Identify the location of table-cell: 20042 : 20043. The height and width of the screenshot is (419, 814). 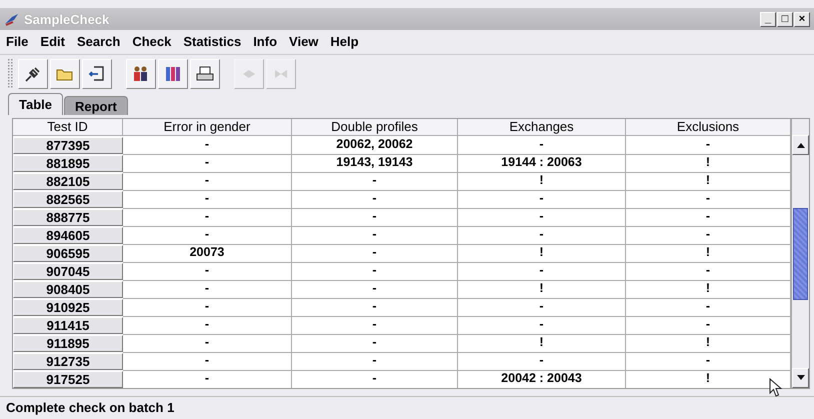
(542, 379).